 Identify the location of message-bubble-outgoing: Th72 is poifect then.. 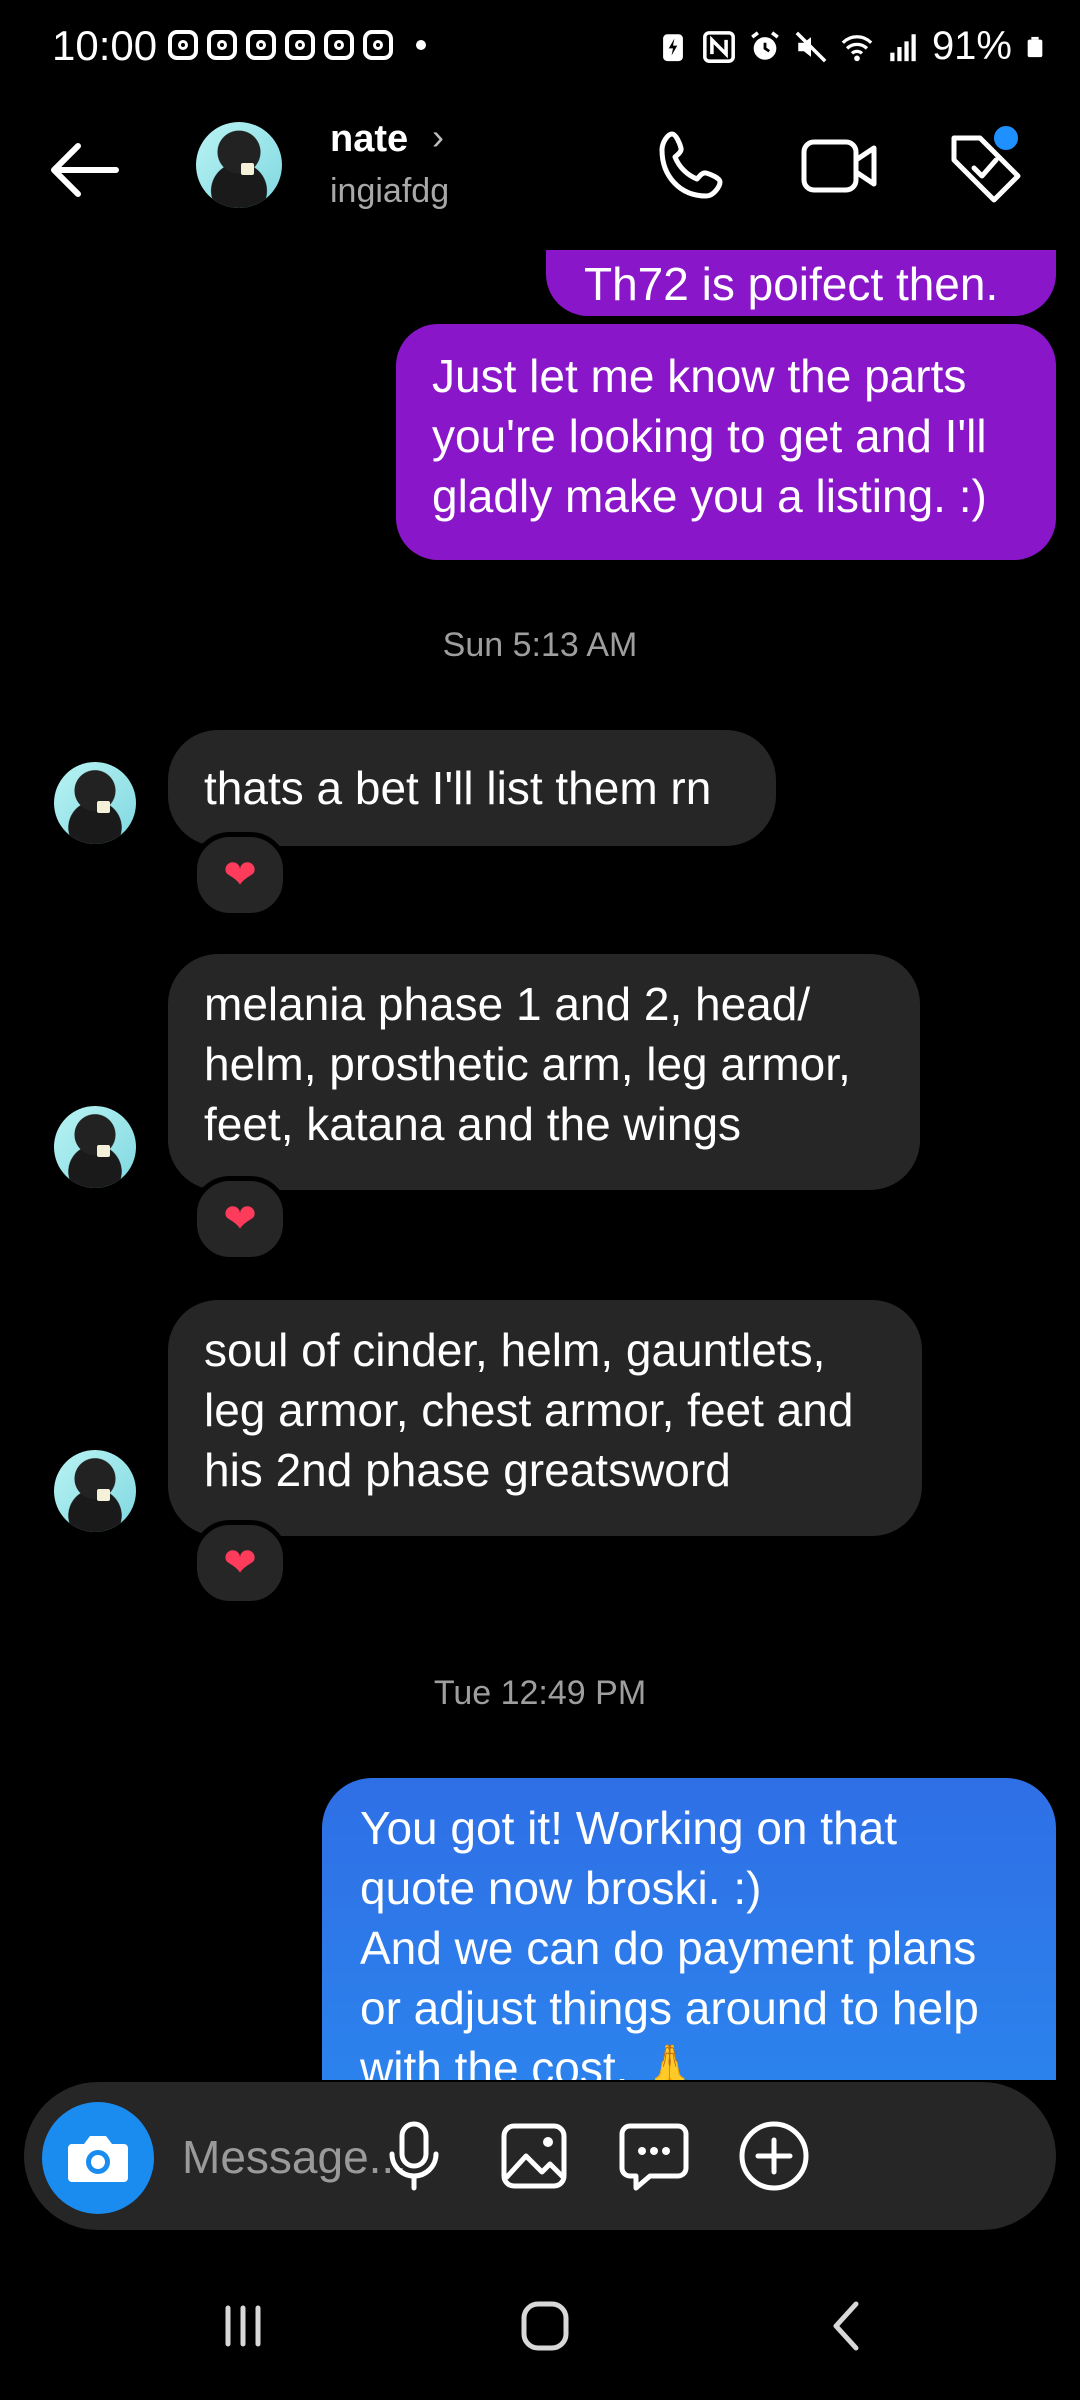
(801, 283).